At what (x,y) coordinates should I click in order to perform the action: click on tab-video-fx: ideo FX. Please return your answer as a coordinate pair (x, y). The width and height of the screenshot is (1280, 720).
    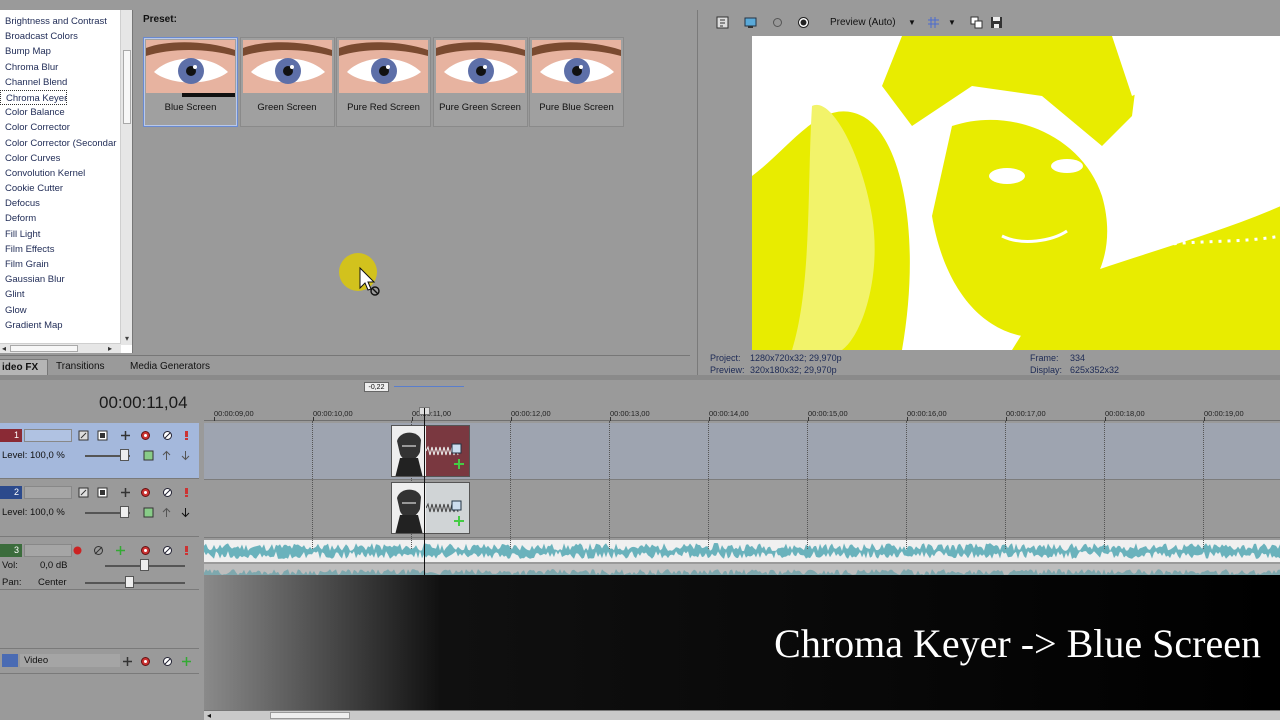
    Looking at the image, I should click on (24, 367).